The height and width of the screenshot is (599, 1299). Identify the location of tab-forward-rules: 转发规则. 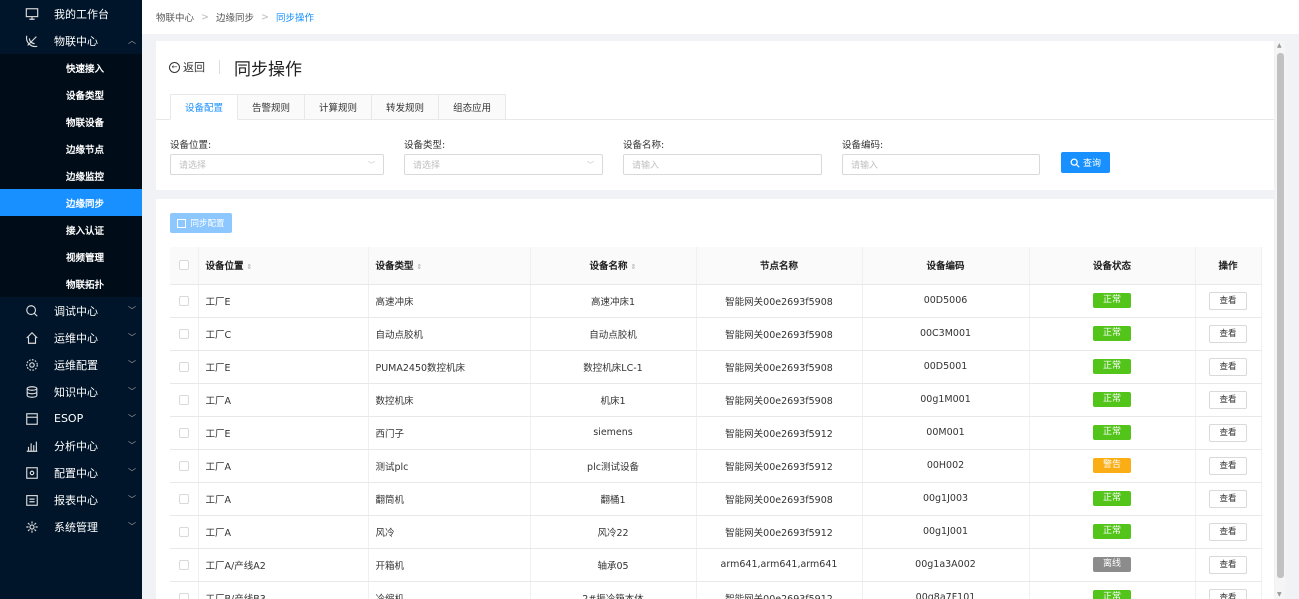
(406, 107).